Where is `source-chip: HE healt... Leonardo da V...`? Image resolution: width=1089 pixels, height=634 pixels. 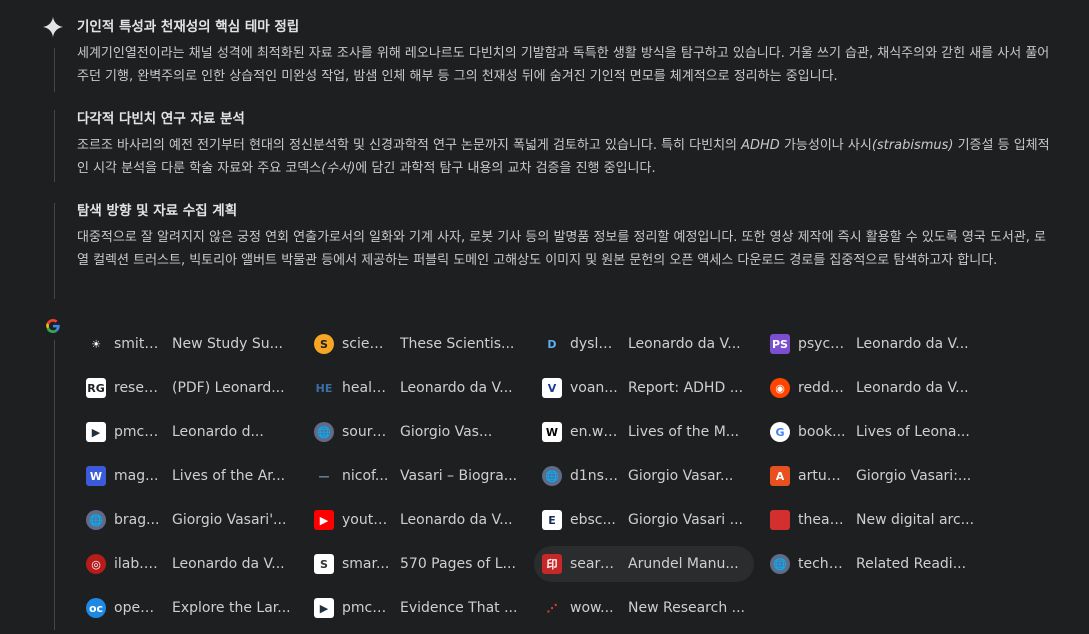 source-chip: HE healt... Leonardo da V... is located at coordinates (416, 388).